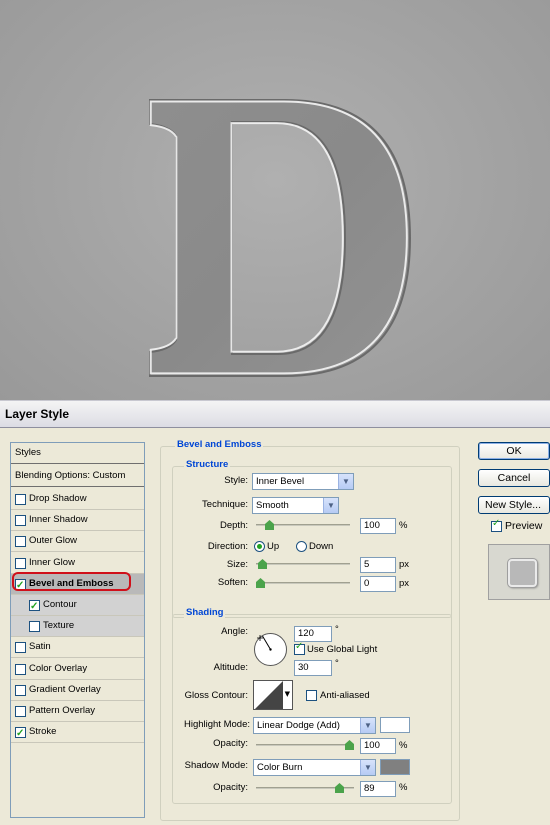  I want to click on highlight-ring, so click(71, 581).